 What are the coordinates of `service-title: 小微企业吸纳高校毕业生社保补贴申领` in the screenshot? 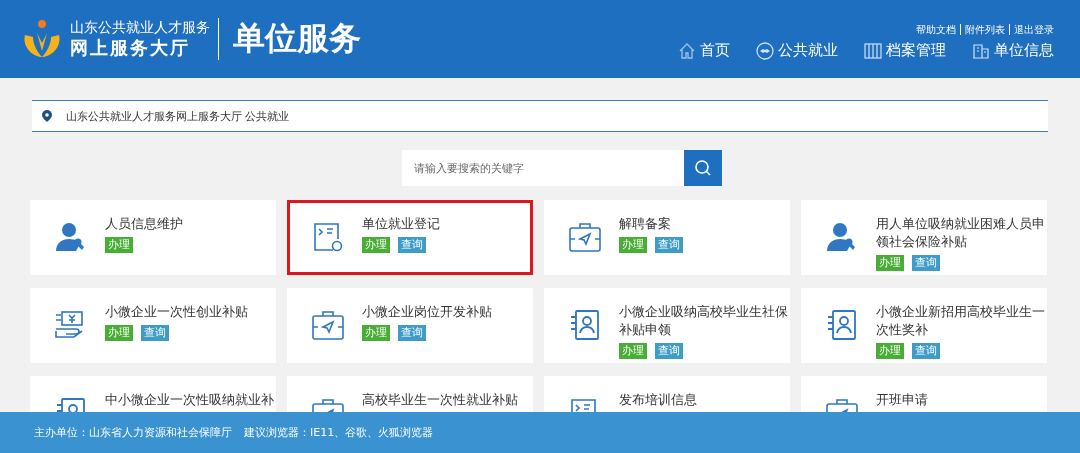 It's located at (704, 321).